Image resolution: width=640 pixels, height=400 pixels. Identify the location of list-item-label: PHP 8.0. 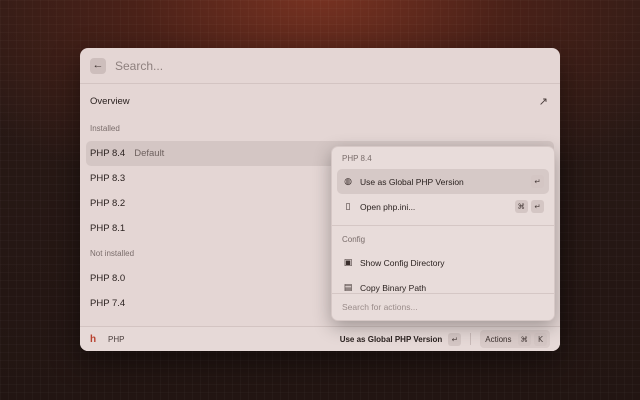
(108, 278).